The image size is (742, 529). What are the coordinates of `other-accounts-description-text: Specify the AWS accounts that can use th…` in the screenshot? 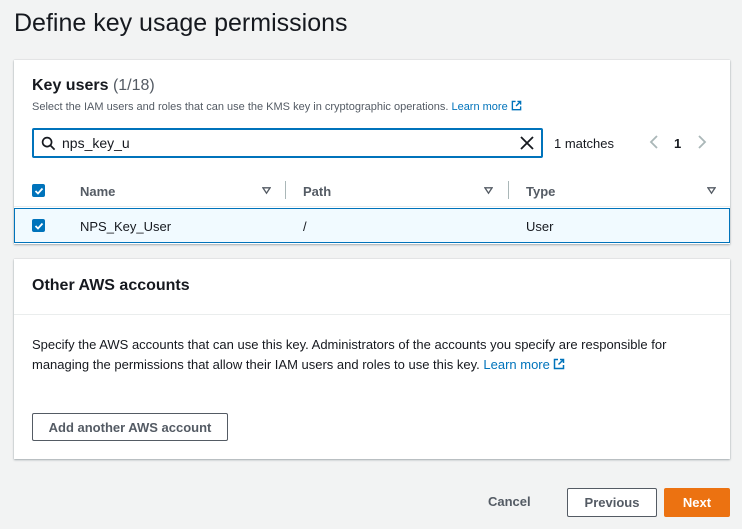 It's located at (349, 354).